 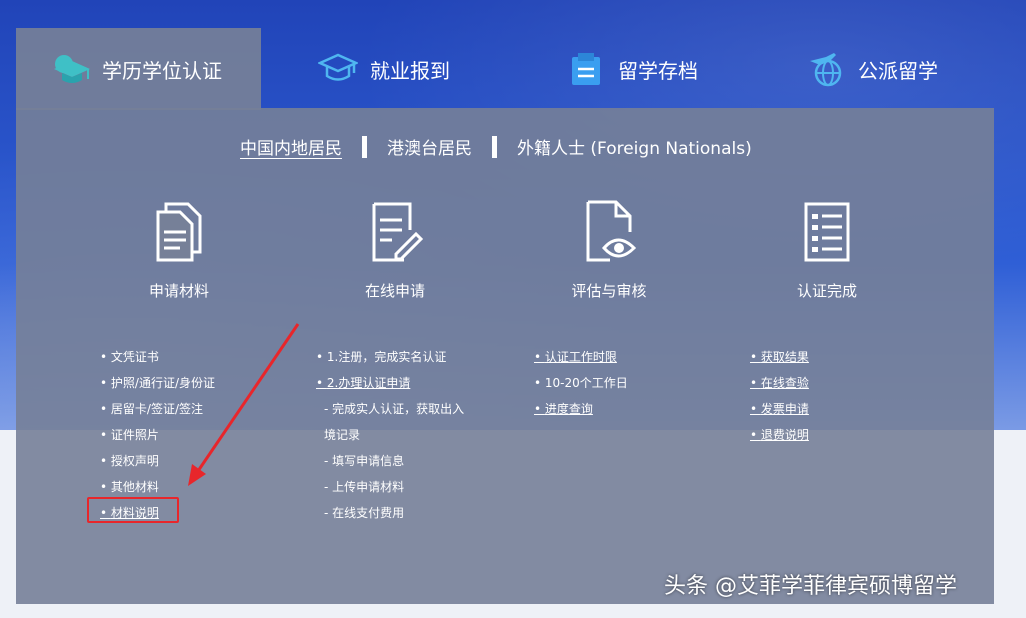 I want to click on academic-cap-icon, so click(x=338, y=69).